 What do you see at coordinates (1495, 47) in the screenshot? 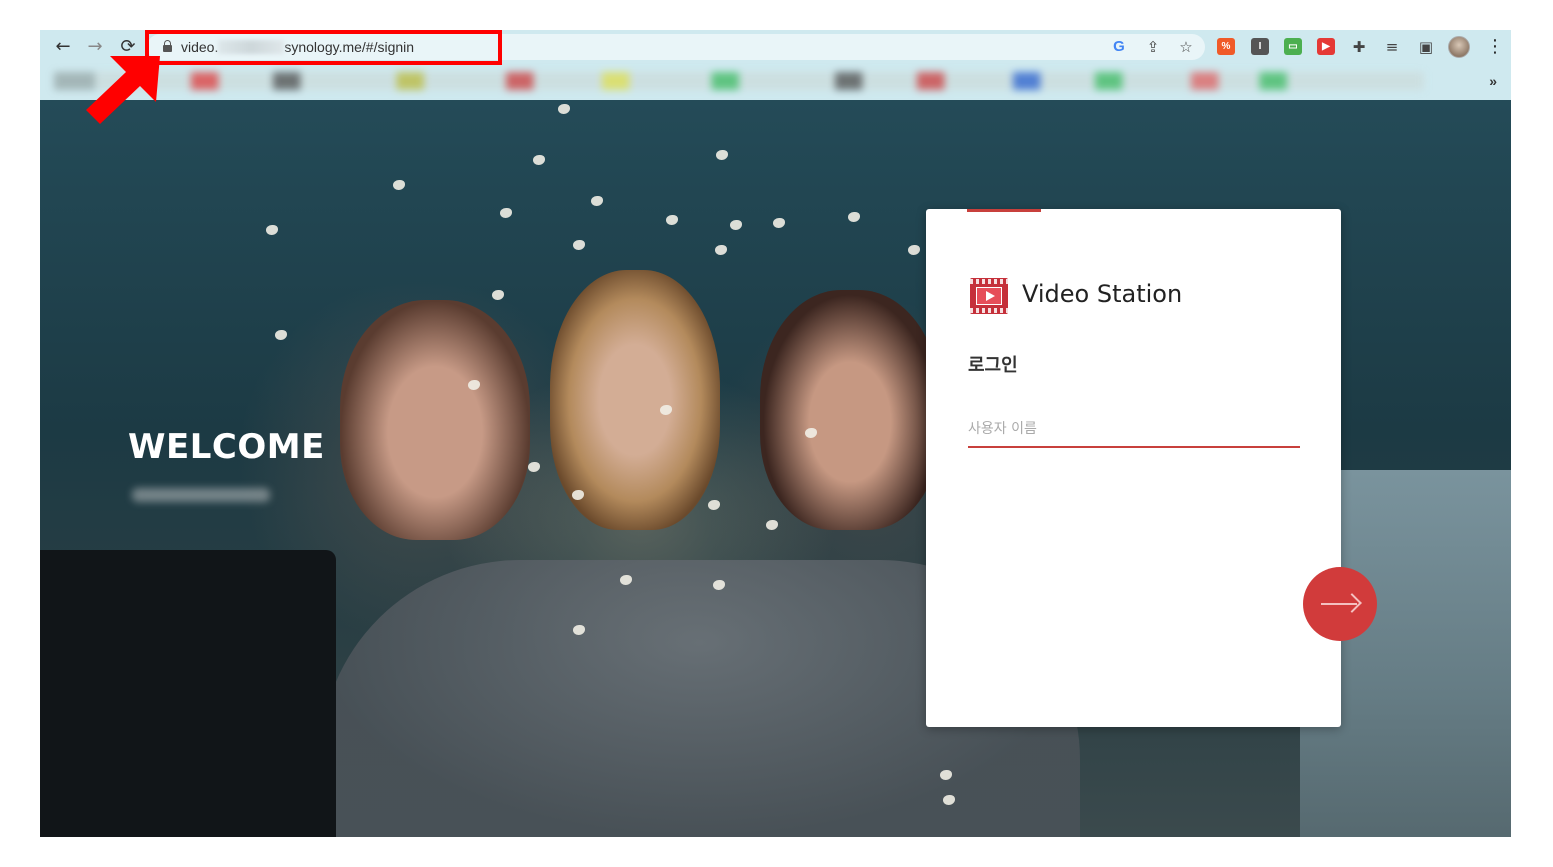
I see `browser-menu-icon: ⋮` at bounding box center [1495, 47].